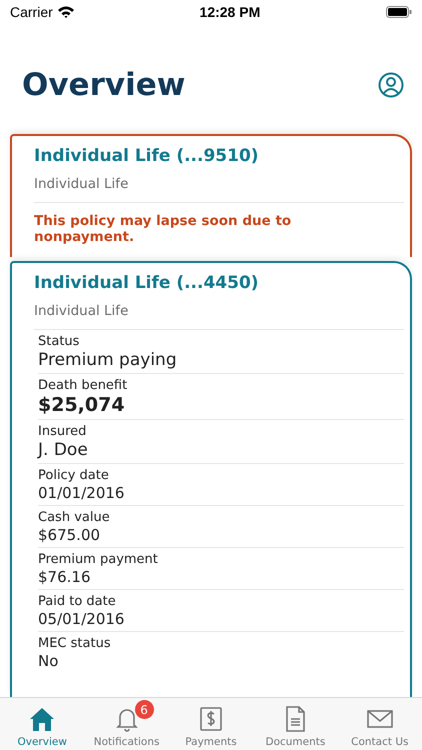 Image resolution: width=422 pixels, height=750 pixels. Describe the element at coordinates (70, 535) in the screenshot. I see `field-value: $675.00` at that location.